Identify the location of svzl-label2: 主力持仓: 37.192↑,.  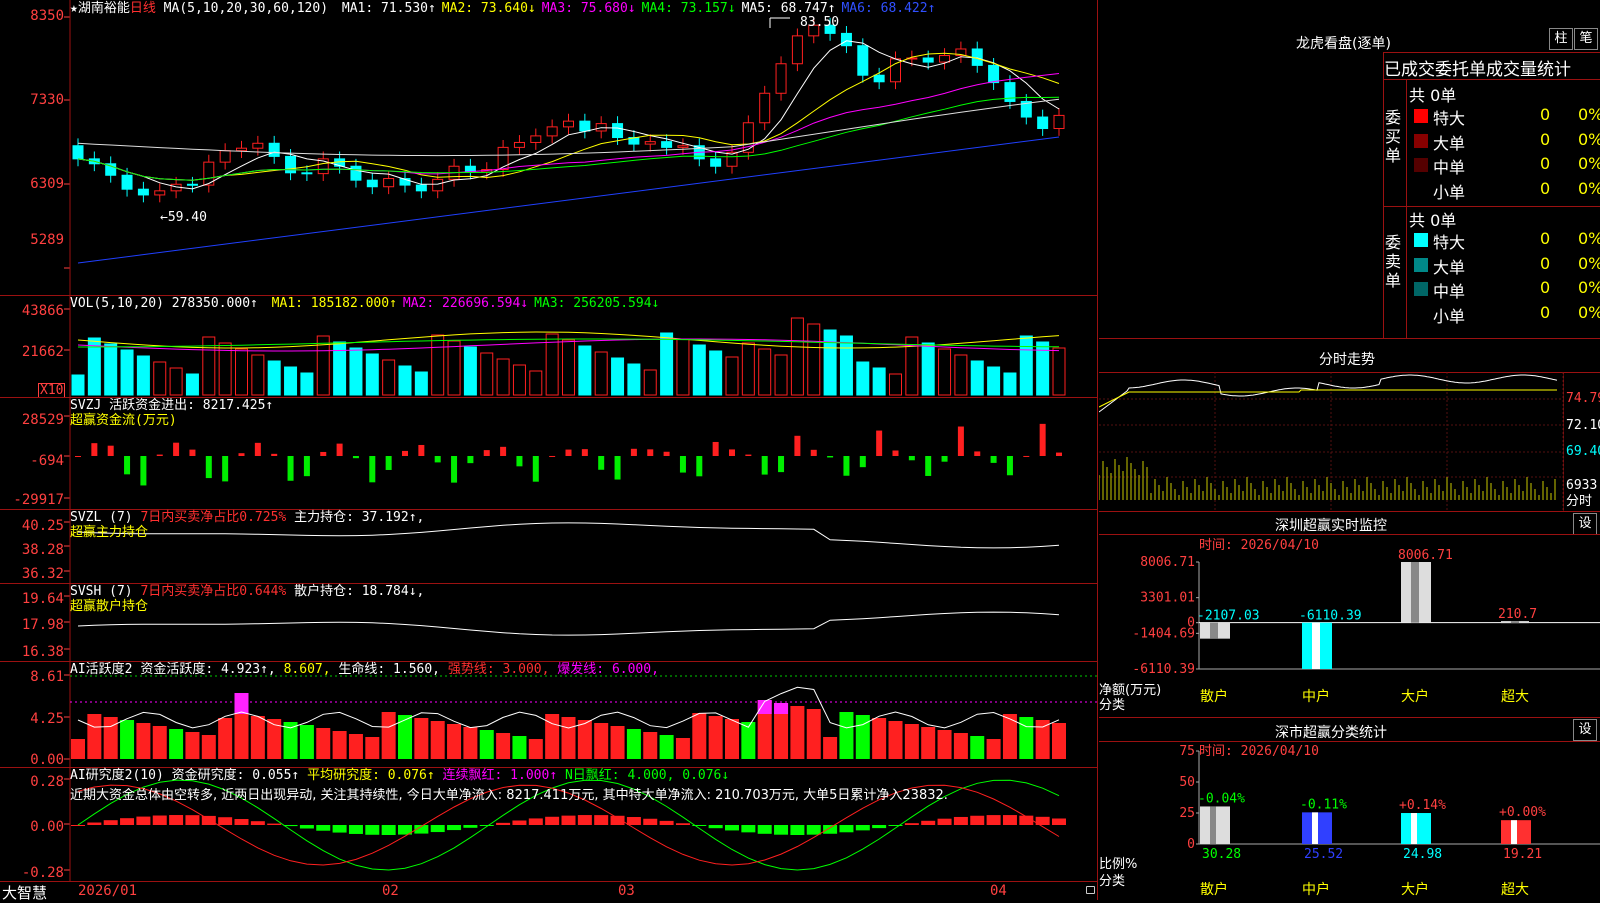
(359, 517).